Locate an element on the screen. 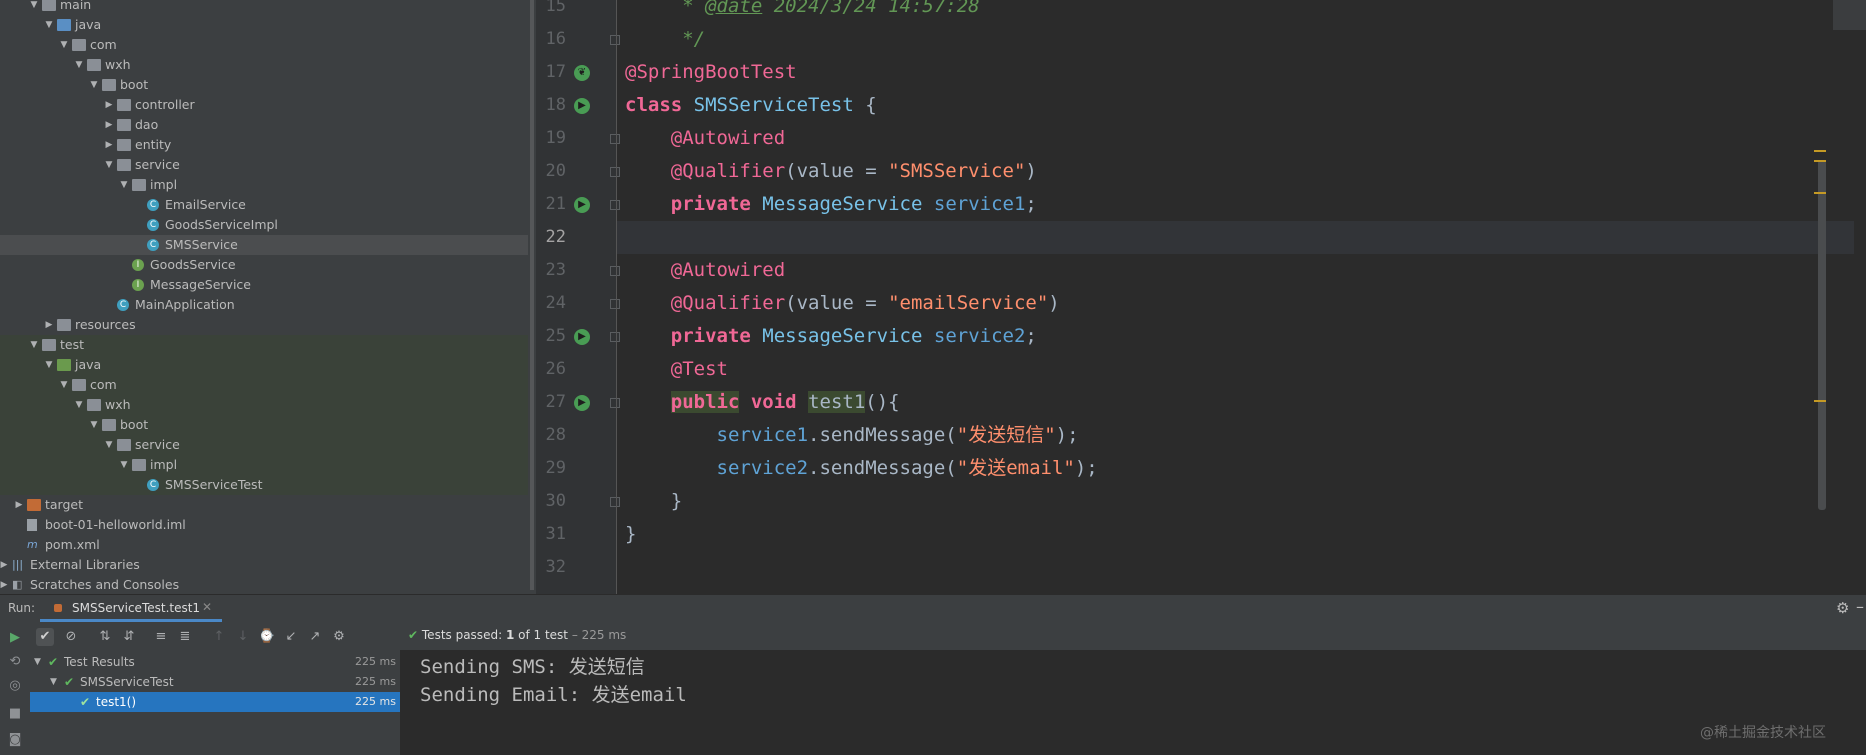 The height and width of the screenshot is (755, 1866). tree-item-pom-xml: m pom.xml is located at coordinates (264, 545).